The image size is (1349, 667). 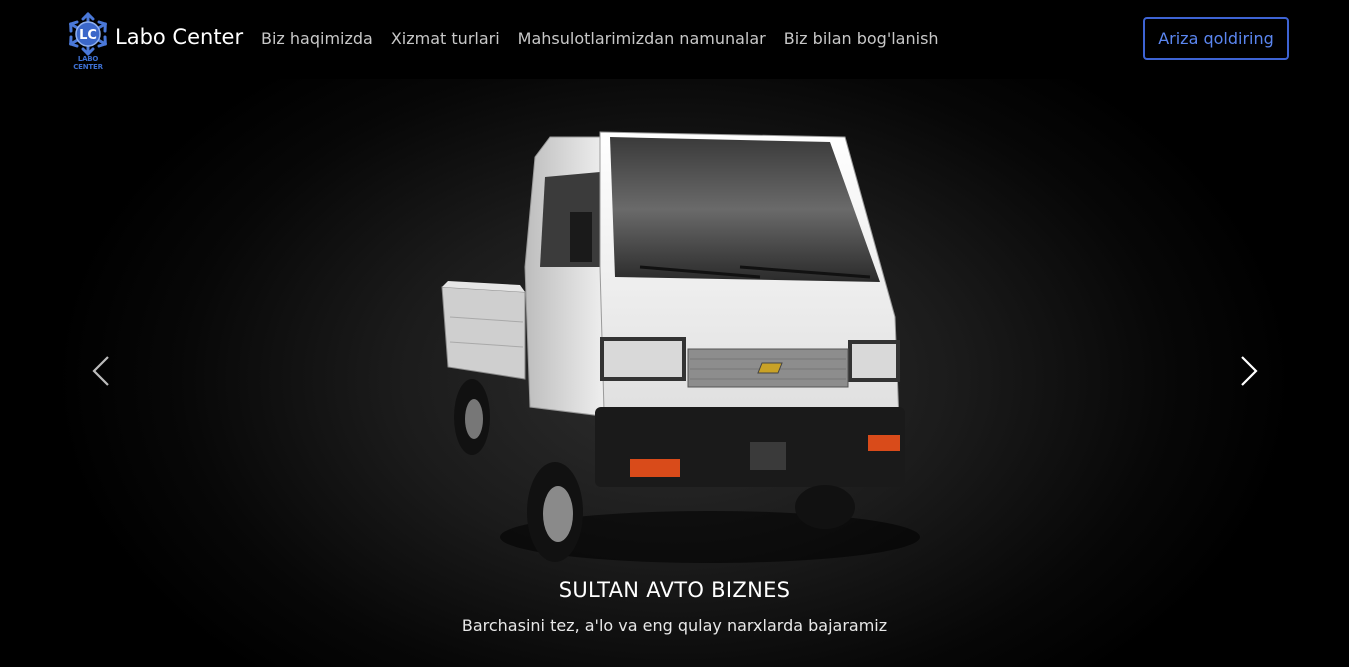 What do you see at coordinates (861, 39) in the screenshot?
I see `nav-link-contact: Biz bilan bog'lanish` at bounding box center [861, 39].